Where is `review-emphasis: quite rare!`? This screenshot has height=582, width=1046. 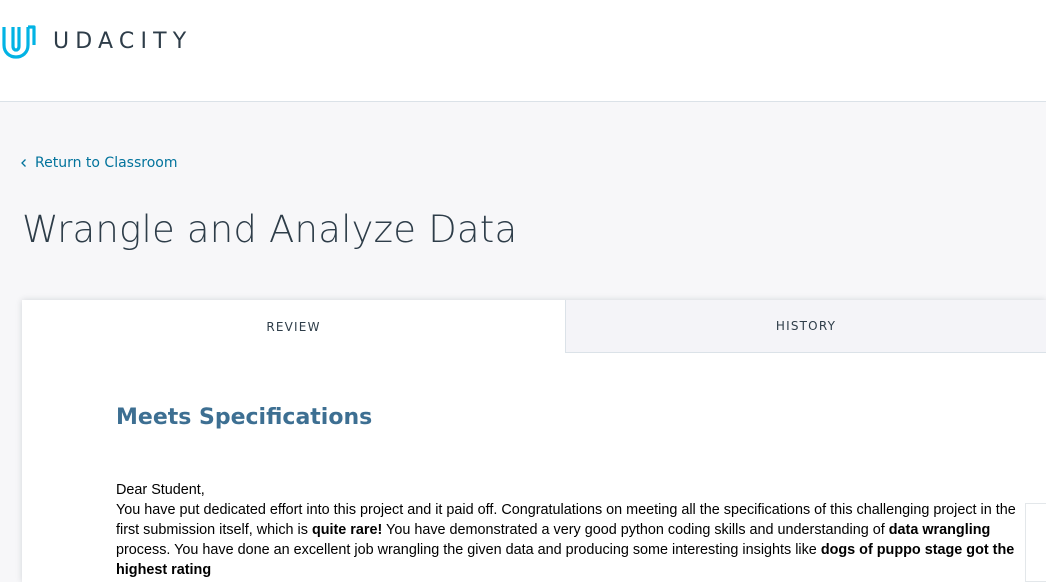 review-emphasis: quite rare! is located at coordinates (347, 530).